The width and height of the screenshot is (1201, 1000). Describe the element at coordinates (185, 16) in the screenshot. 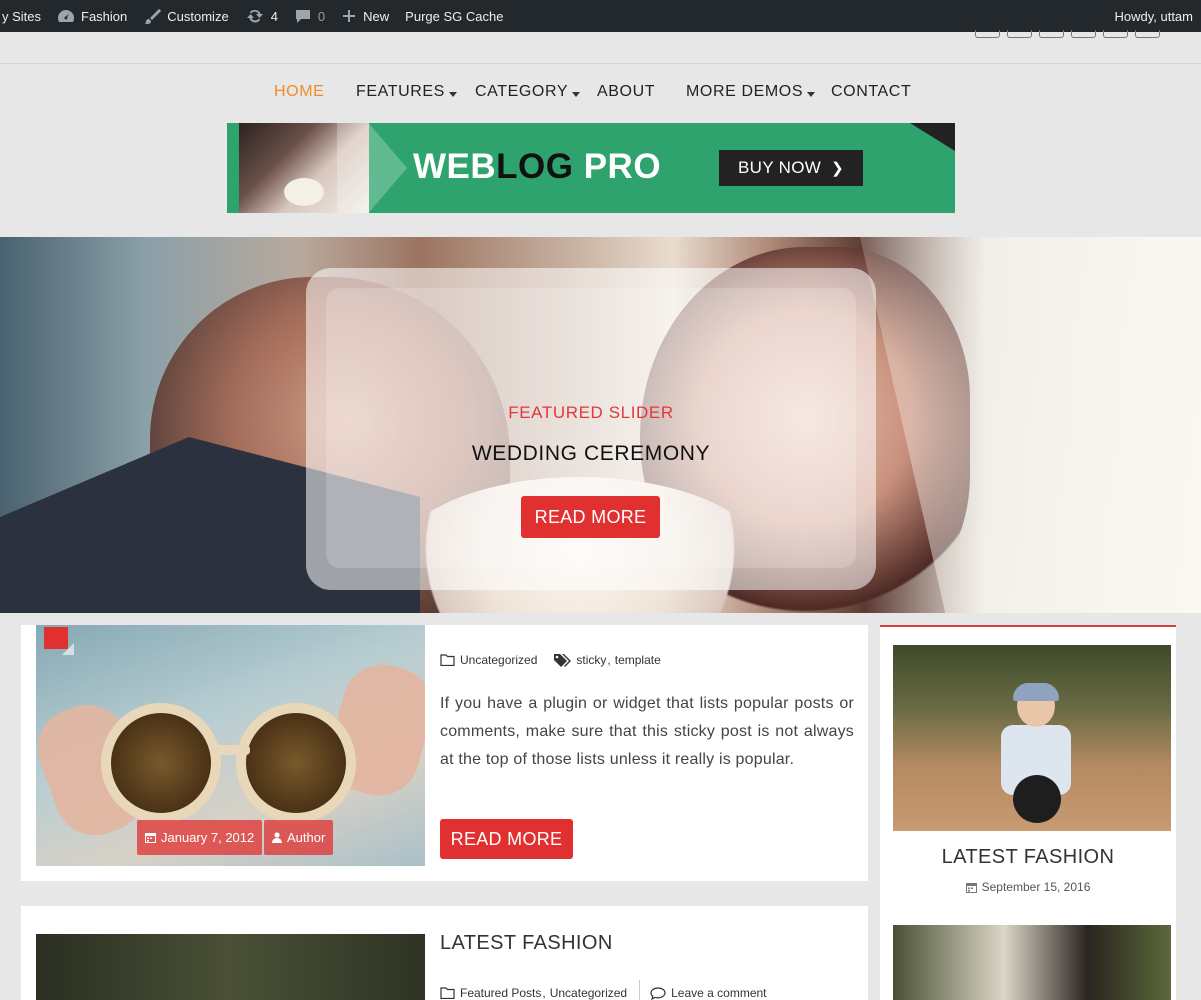

I see `customize-link: Customize` at that location.